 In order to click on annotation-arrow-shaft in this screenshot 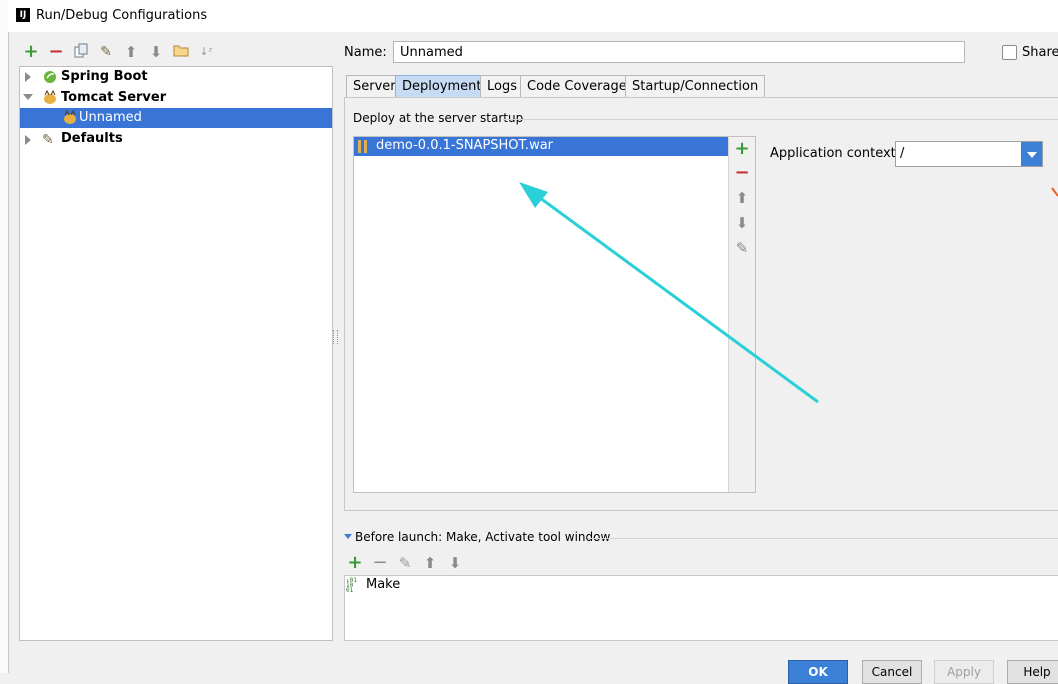, I will do `click(675, 297)`.